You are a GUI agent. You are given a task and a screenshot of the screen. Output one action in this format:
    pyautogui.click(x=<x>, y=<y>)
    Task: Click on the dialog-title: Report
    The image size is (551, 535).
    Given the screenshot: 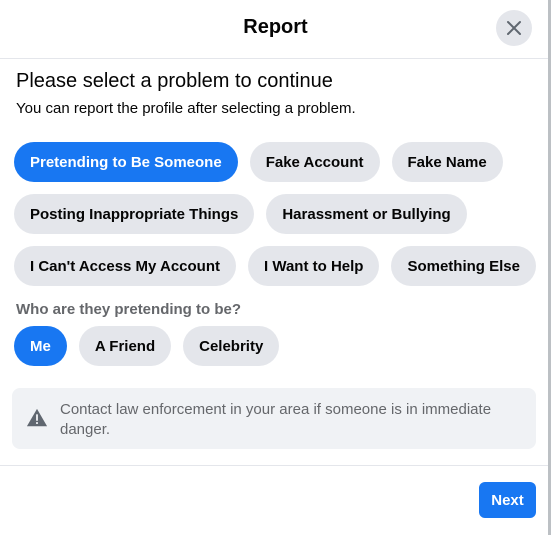 What is the action you would take?
    pyautogui.click(x=275, y=27)
    